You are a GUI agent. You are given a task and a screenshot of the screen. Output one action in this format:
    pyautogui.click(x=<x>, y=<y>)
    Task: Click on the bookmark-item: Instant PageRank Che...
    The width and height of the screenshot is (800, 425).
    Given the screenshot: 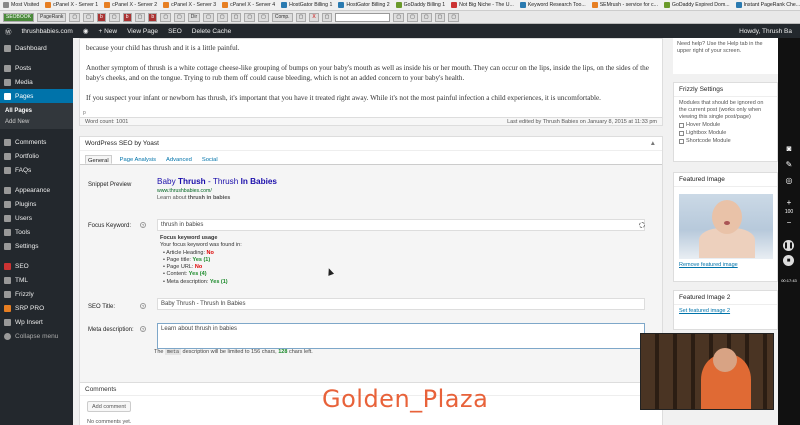 What is the action you would take?
    pyautogui.click(x=767, y=5)
    